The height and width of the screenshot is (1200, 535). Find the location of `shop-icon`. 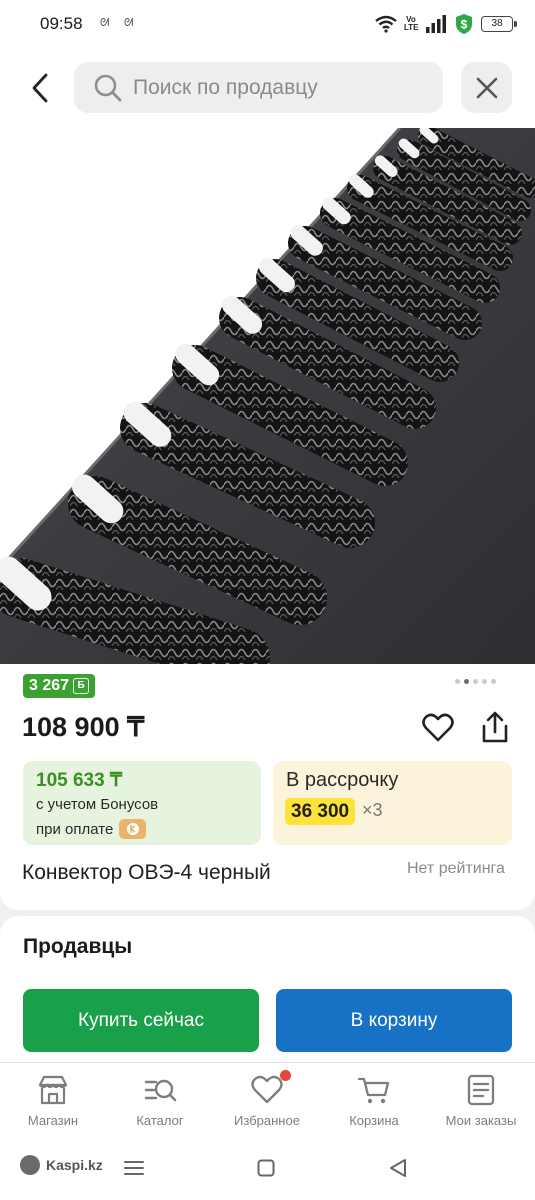

shop-icon is located at coordinates (53, 1090).